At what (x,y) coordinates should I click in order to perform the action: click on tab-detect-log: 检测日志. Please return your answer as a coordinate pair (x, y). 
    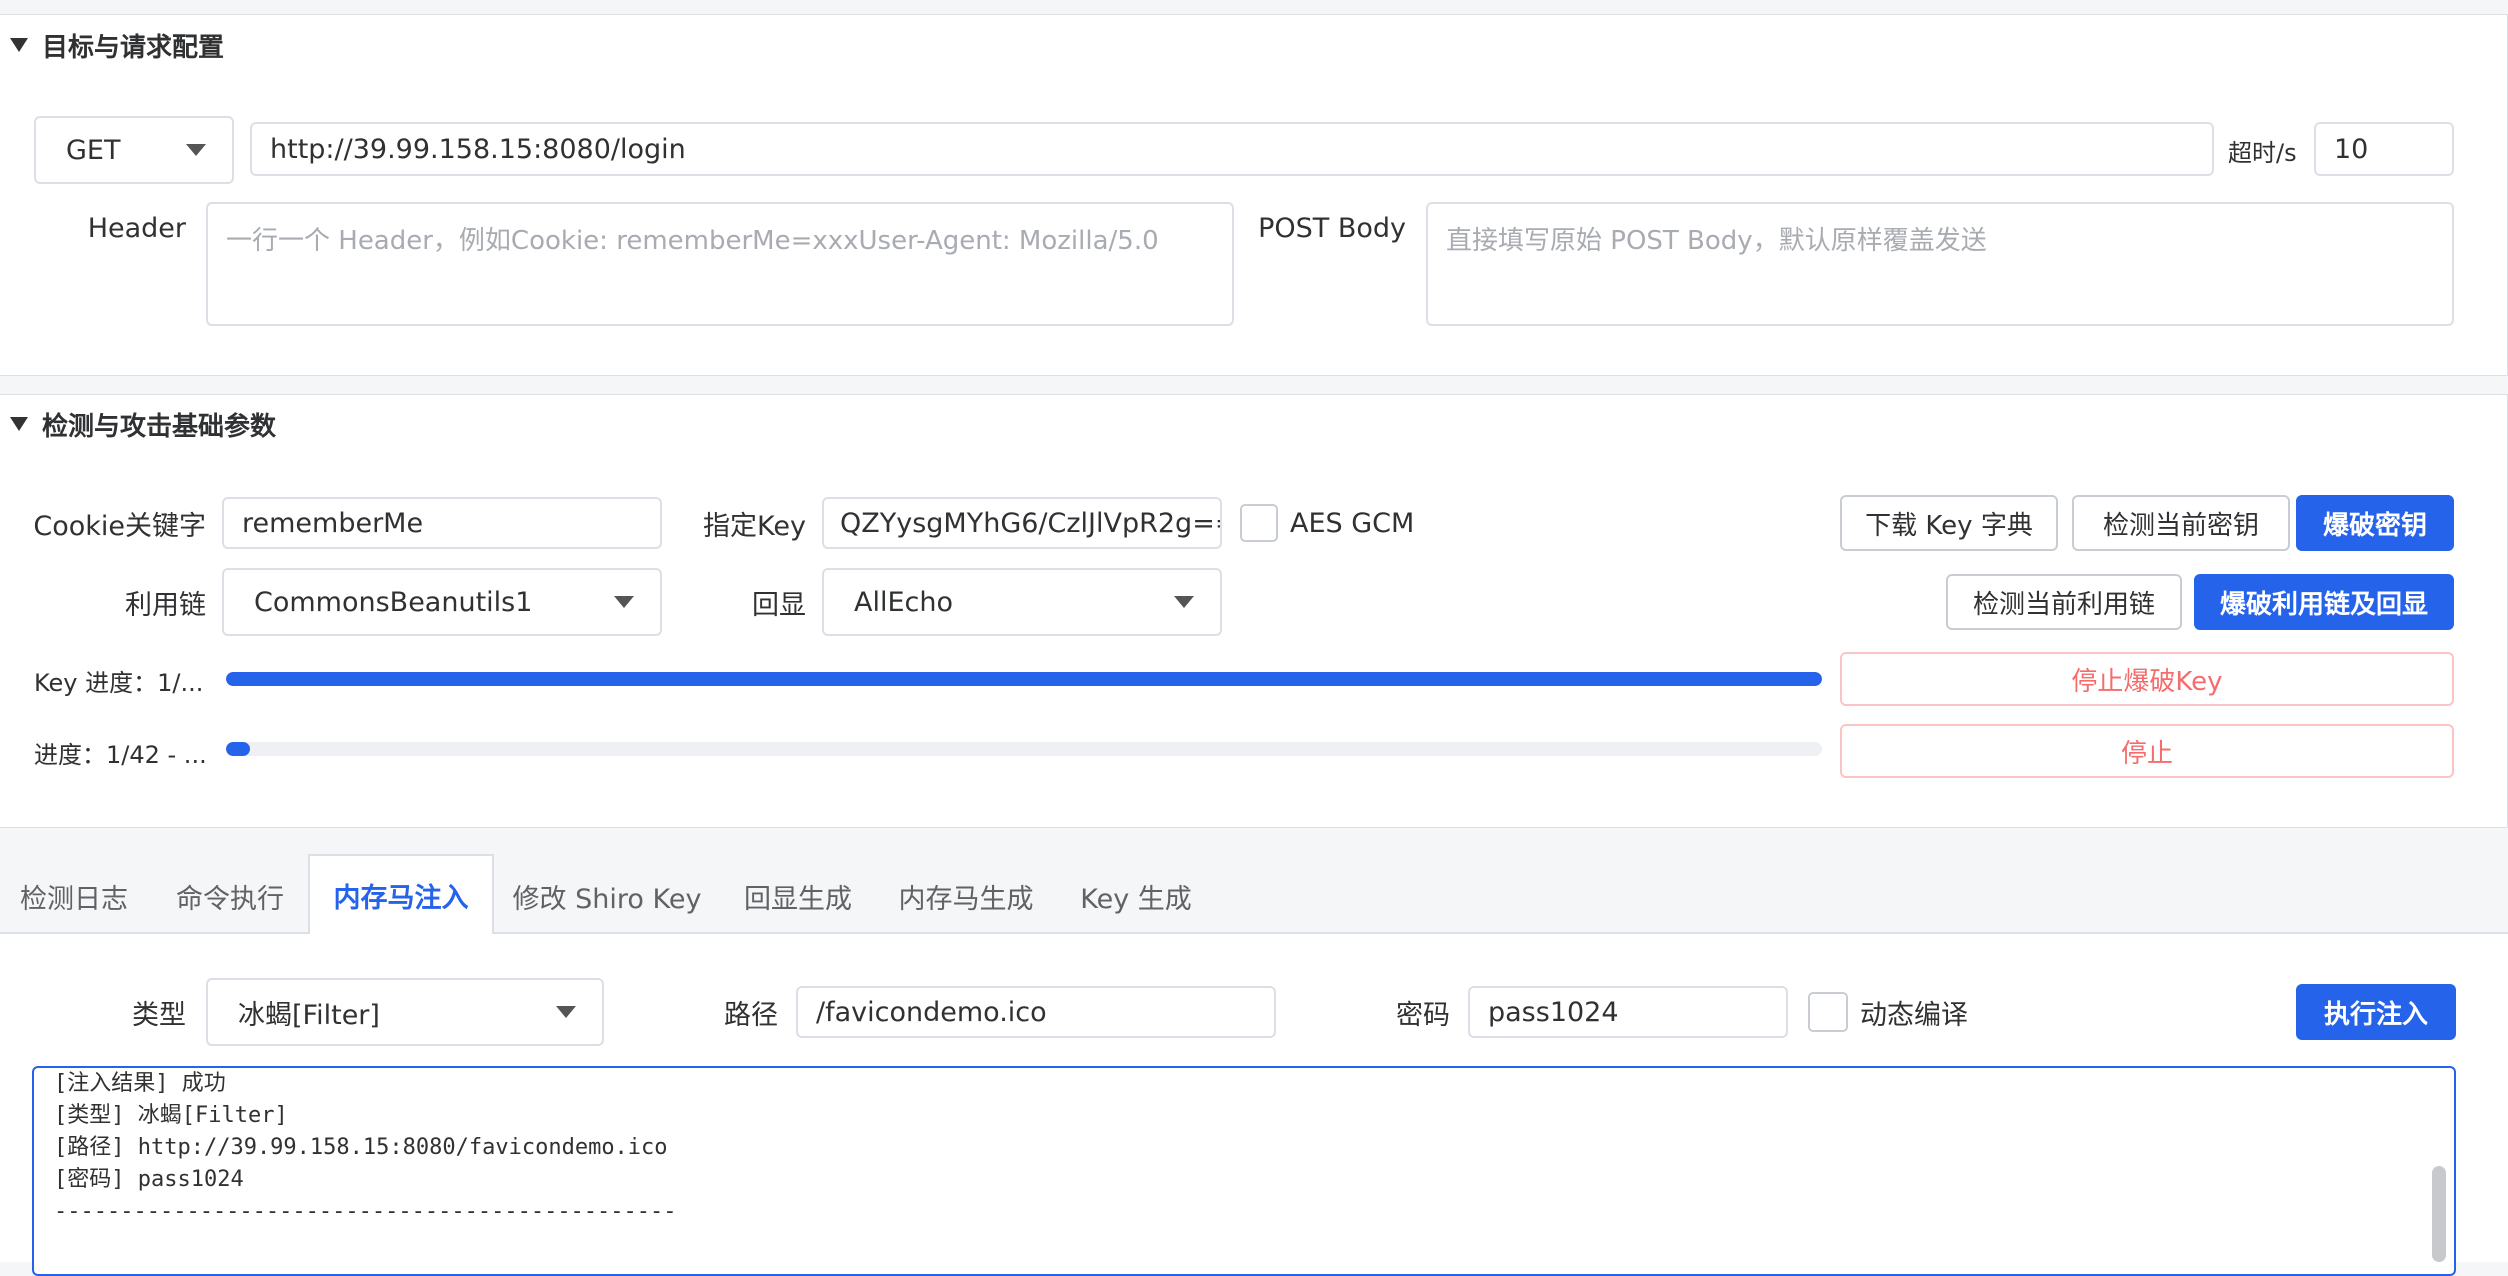
    Looking at the image, I should click on (74, 896).